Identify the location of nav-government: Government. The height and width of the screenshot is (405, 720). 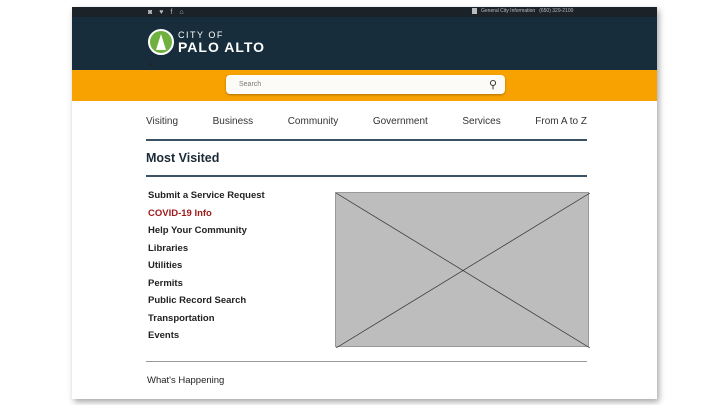
(400, 121).